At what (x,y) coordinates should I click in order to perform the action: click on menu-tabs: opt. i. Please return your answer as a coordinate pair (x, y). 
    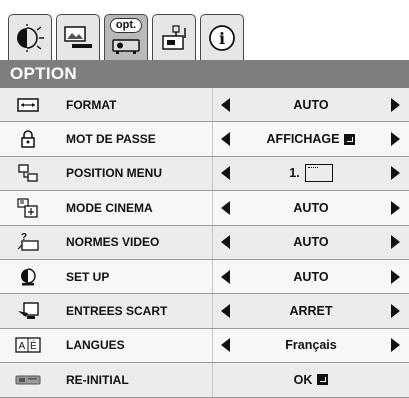
    Looking at the image, I should click on (126, 37).